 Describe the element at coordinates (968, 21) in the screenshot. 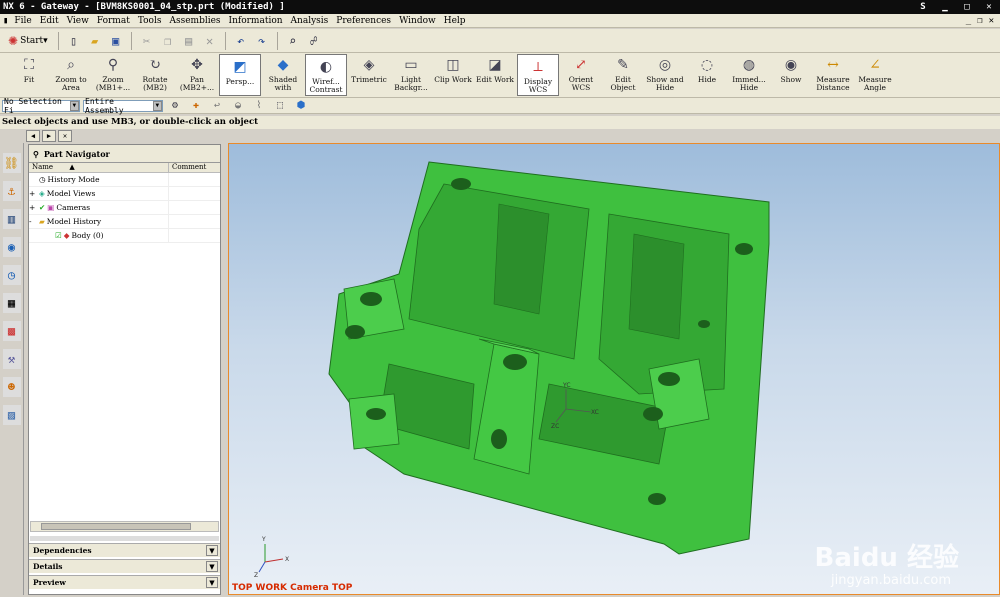

I see `doc-minimize-button: _` at that location.